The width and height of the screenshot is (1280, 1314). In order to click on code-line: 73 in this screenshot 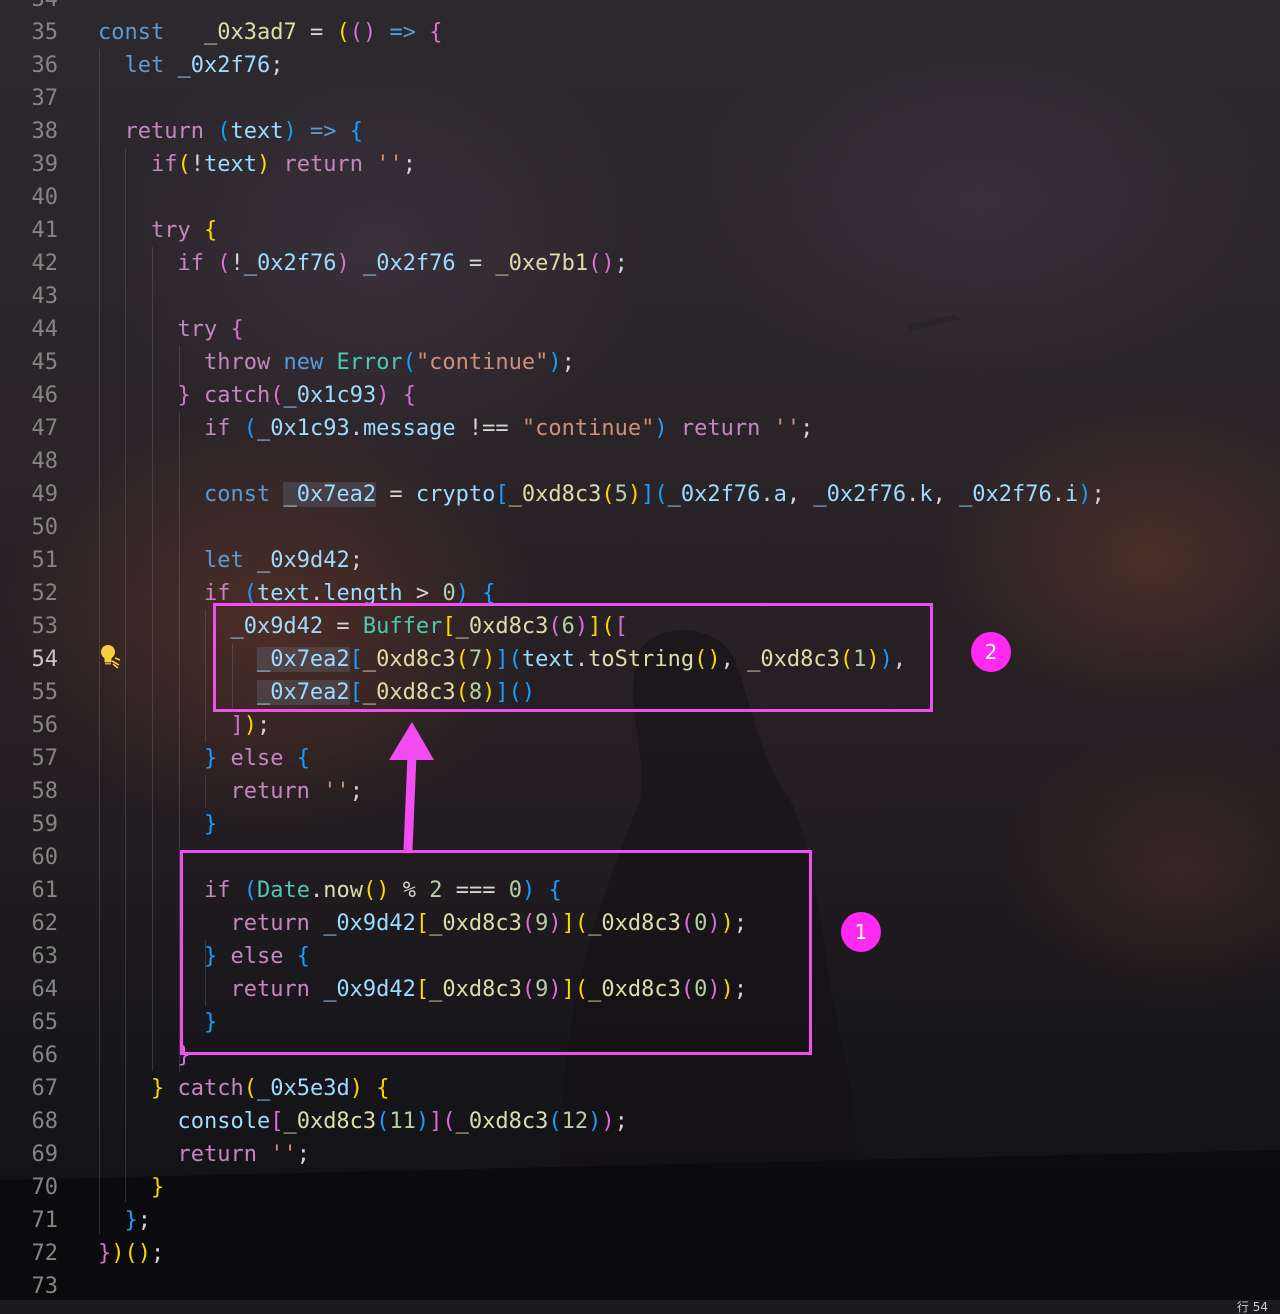, I will do `click(640, 1286)`.